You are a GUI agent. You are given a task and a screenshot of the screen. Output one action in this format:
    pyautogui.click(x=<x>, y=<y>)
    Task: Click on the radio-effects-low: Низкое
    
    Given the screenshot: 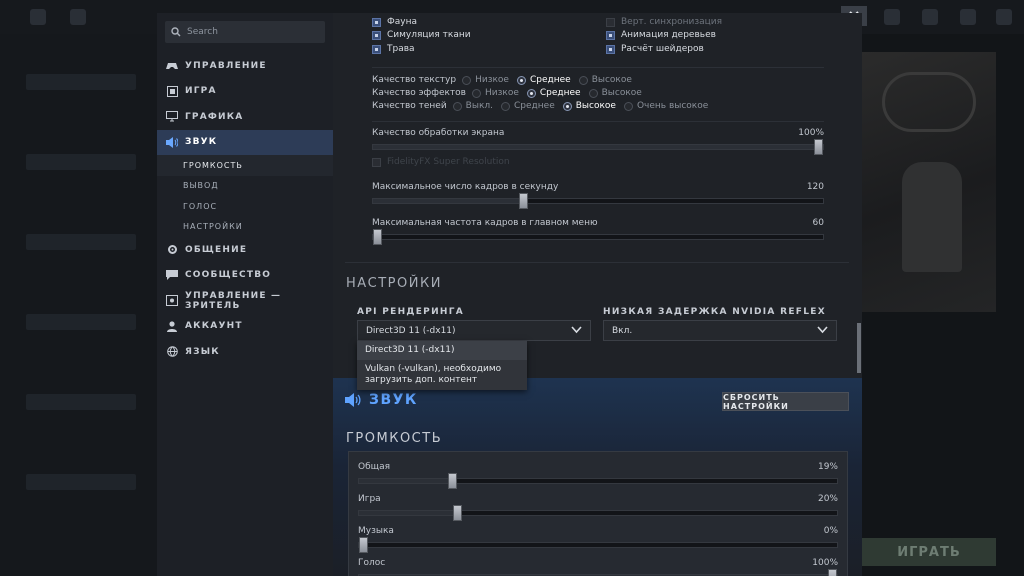 What is the action you would take?
    pyautogui.click(x=495, y=93)
    